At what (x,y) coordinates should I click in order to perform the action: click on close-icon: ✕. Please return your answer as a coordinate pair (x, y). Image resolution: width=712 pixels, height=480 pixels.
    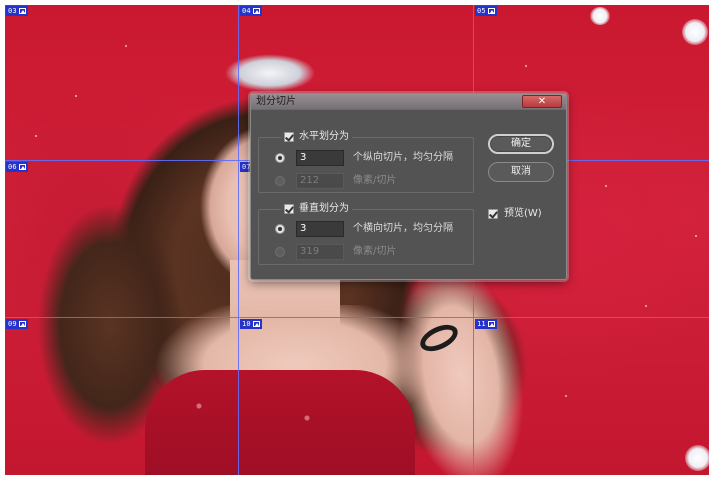
    Looking at the image, I should click on (542, 101).